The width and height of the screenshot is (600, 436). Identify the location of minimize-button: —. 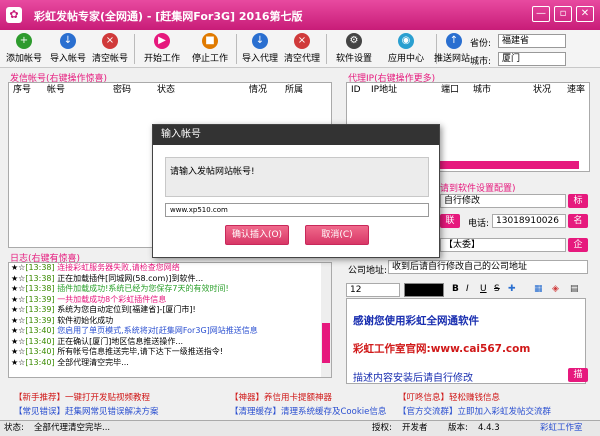
(541, 14).